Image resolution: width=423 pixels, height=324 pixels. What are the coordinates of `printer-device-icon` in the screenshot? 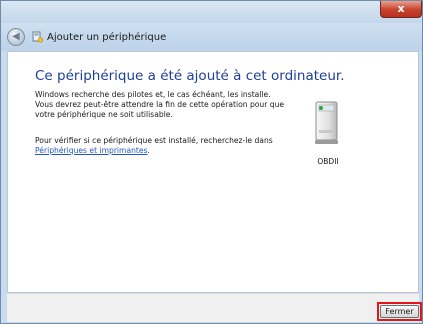 It's located at (326, 122).